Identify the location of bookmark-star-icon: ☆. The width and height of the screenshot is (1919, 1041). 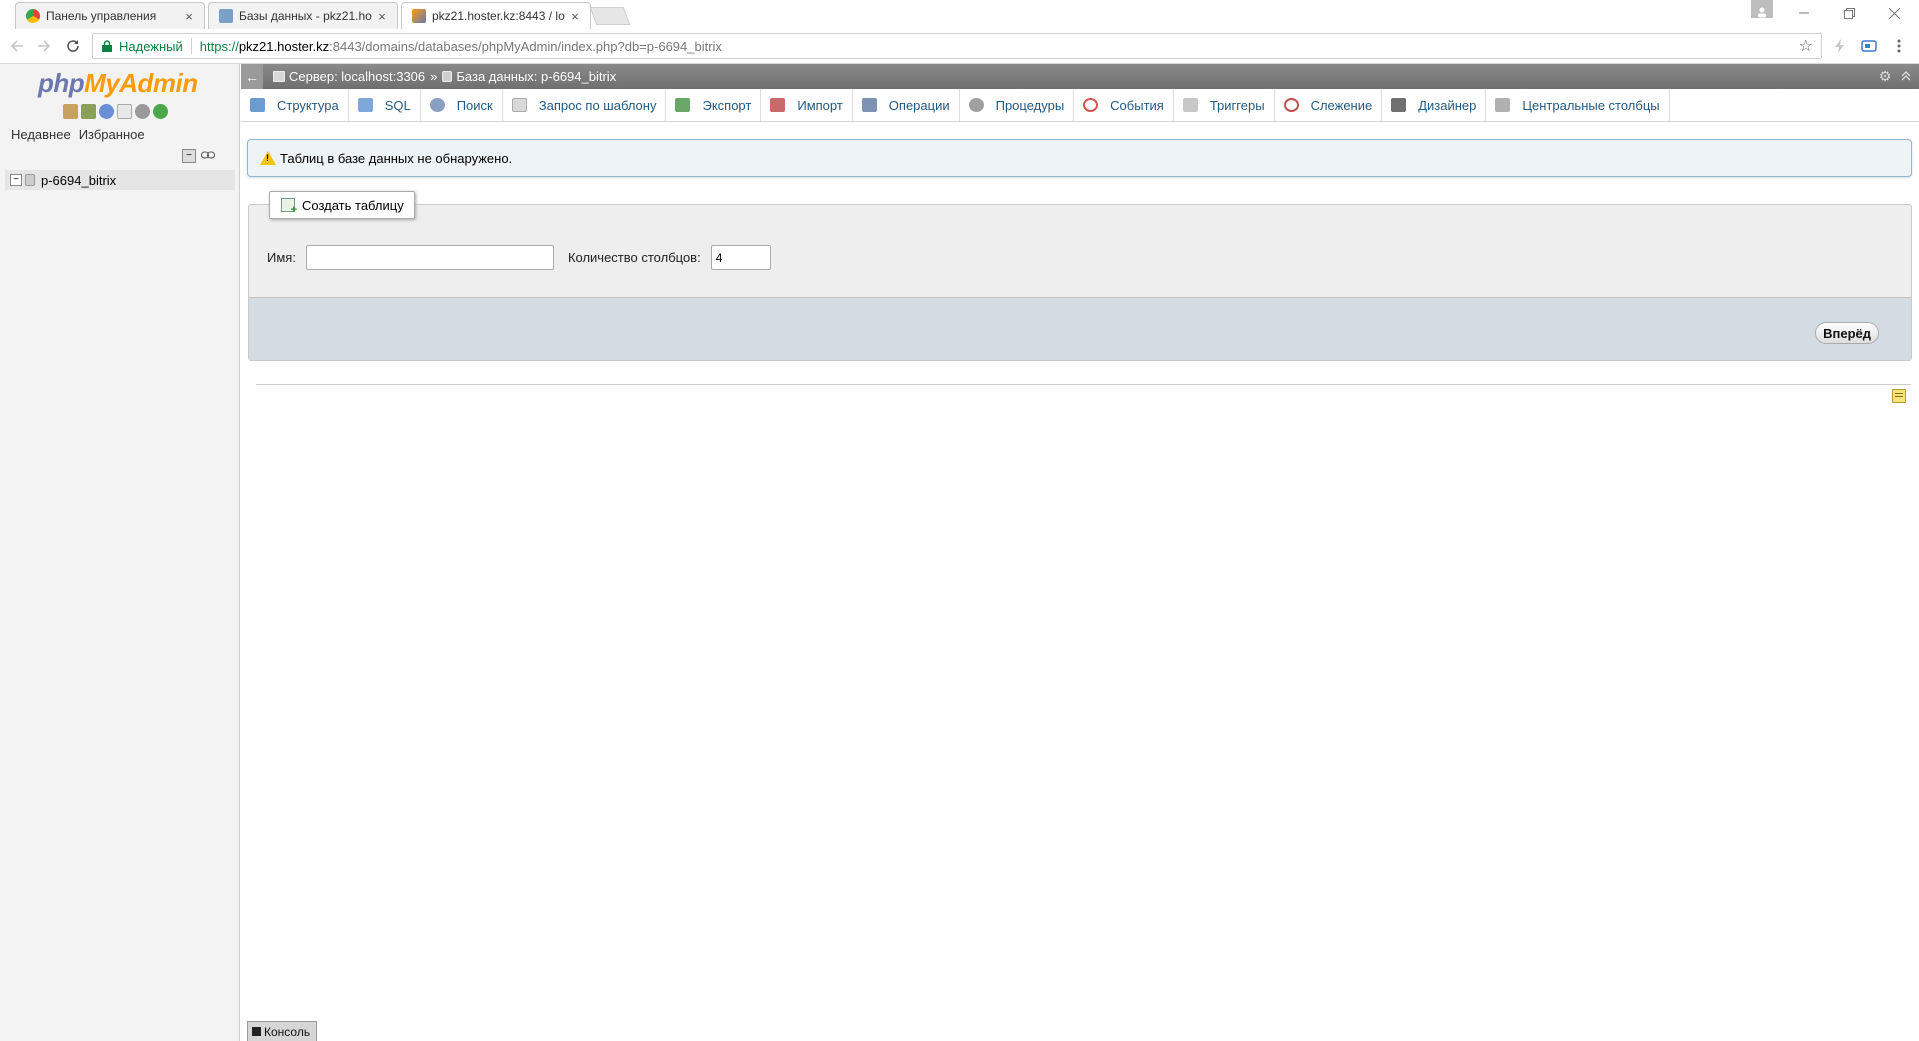
(1806, 46).